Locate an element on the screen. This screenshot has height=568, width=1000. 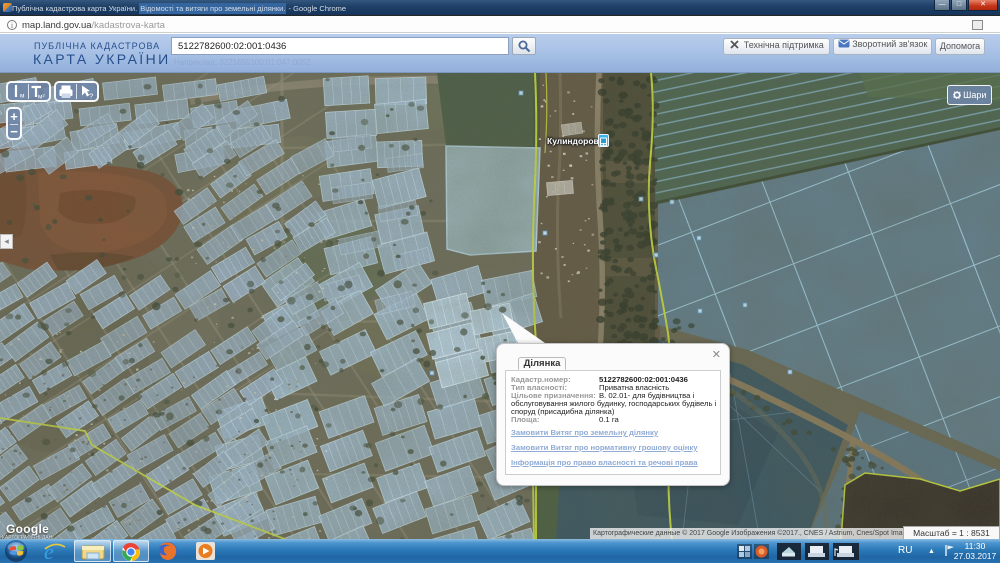
svg-text: e is located at coordinates (49, 551).